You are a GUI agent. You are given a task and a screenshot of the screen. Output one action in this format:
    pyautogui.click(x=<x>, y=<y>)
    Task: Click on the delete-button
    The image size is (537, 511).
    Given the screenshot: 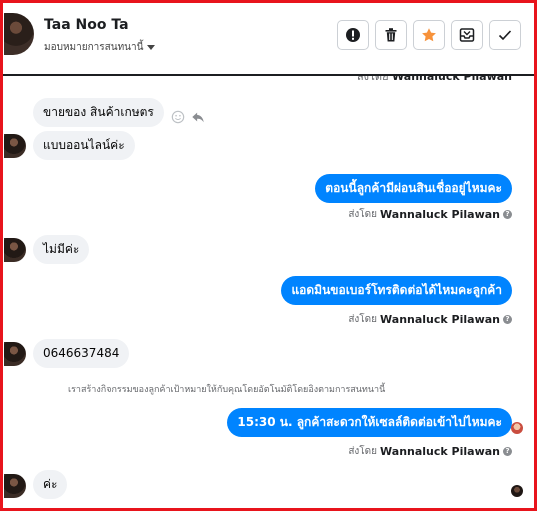 What is the action you would take?
    pyautogui.click(x=391, y=35)
    